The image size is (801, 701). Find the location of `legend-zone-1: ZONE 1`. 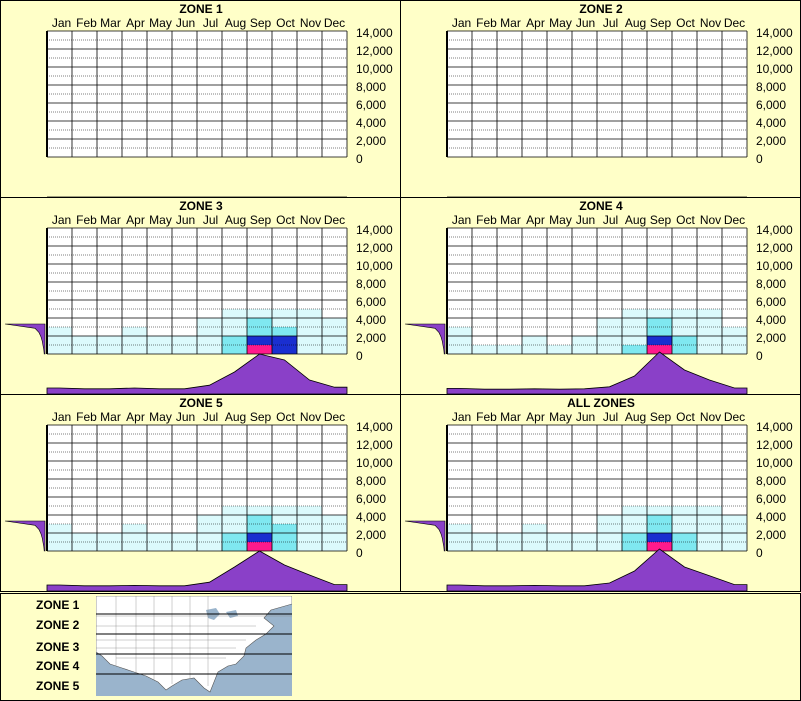

legend-zone-1: ZONE 1 is located at coordinates (58, 605).